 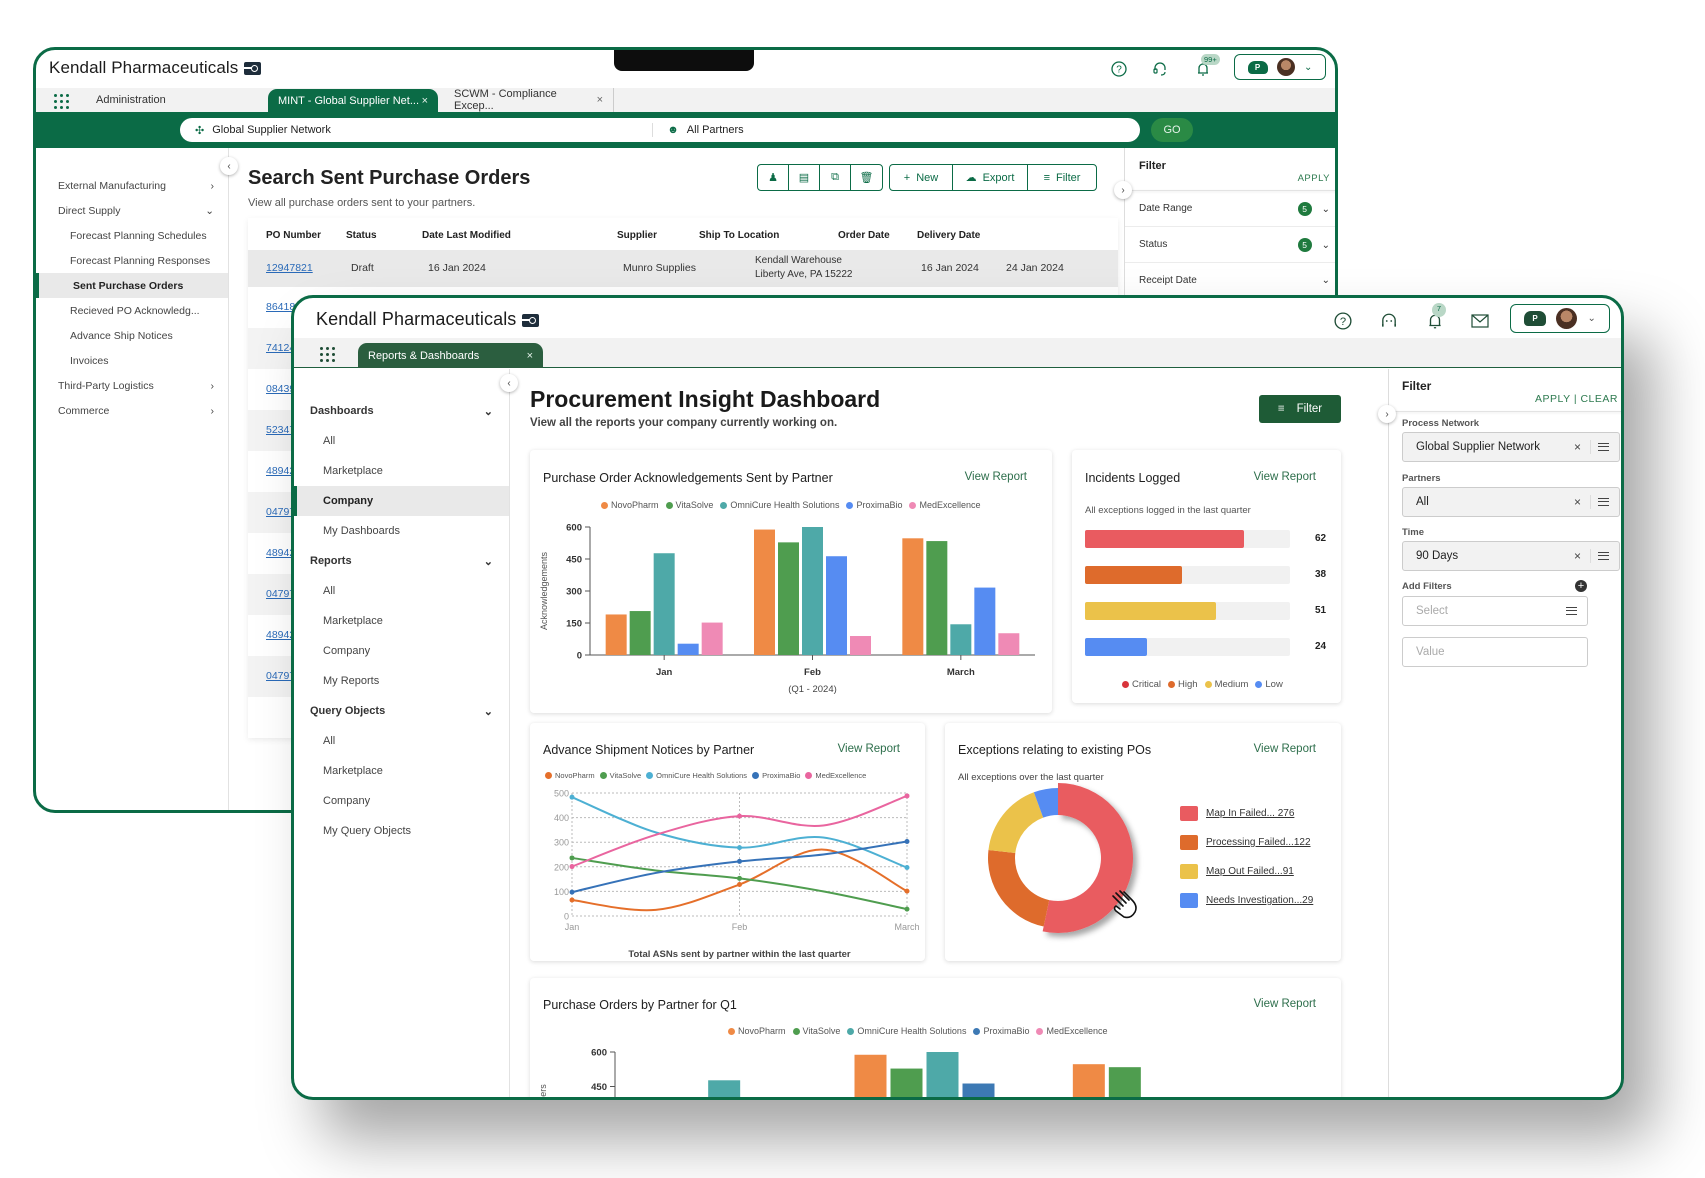 What do you see at coordinates (1250, 871) in the screenshot?
I see `legend-link: Map Out Failed...91` at bounding box center [1250, 871].